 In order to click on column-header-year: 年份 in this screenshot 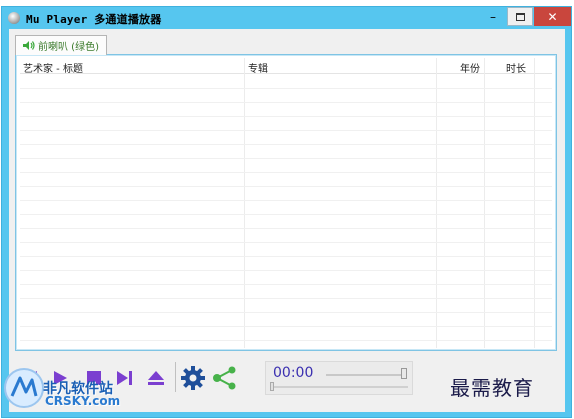, I will do `click(470, 67)`.